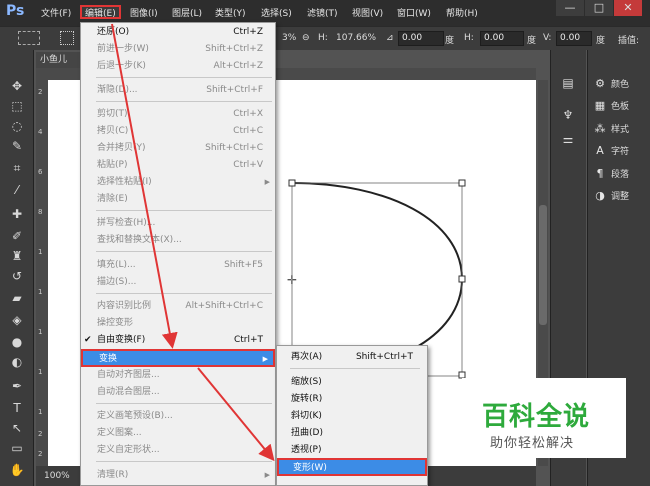  What do you see at coordinates (236, 414) in the screenshot?
I see `arrow-to-warp` at bounding box center [236, 414].